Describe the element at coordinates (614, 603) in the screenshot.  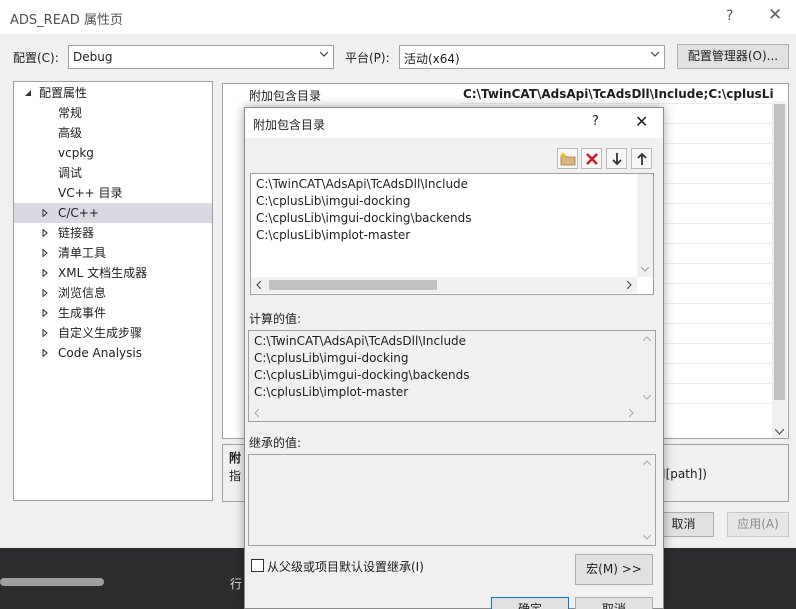
I see `dialog-cancel-button: 取消` at that location.